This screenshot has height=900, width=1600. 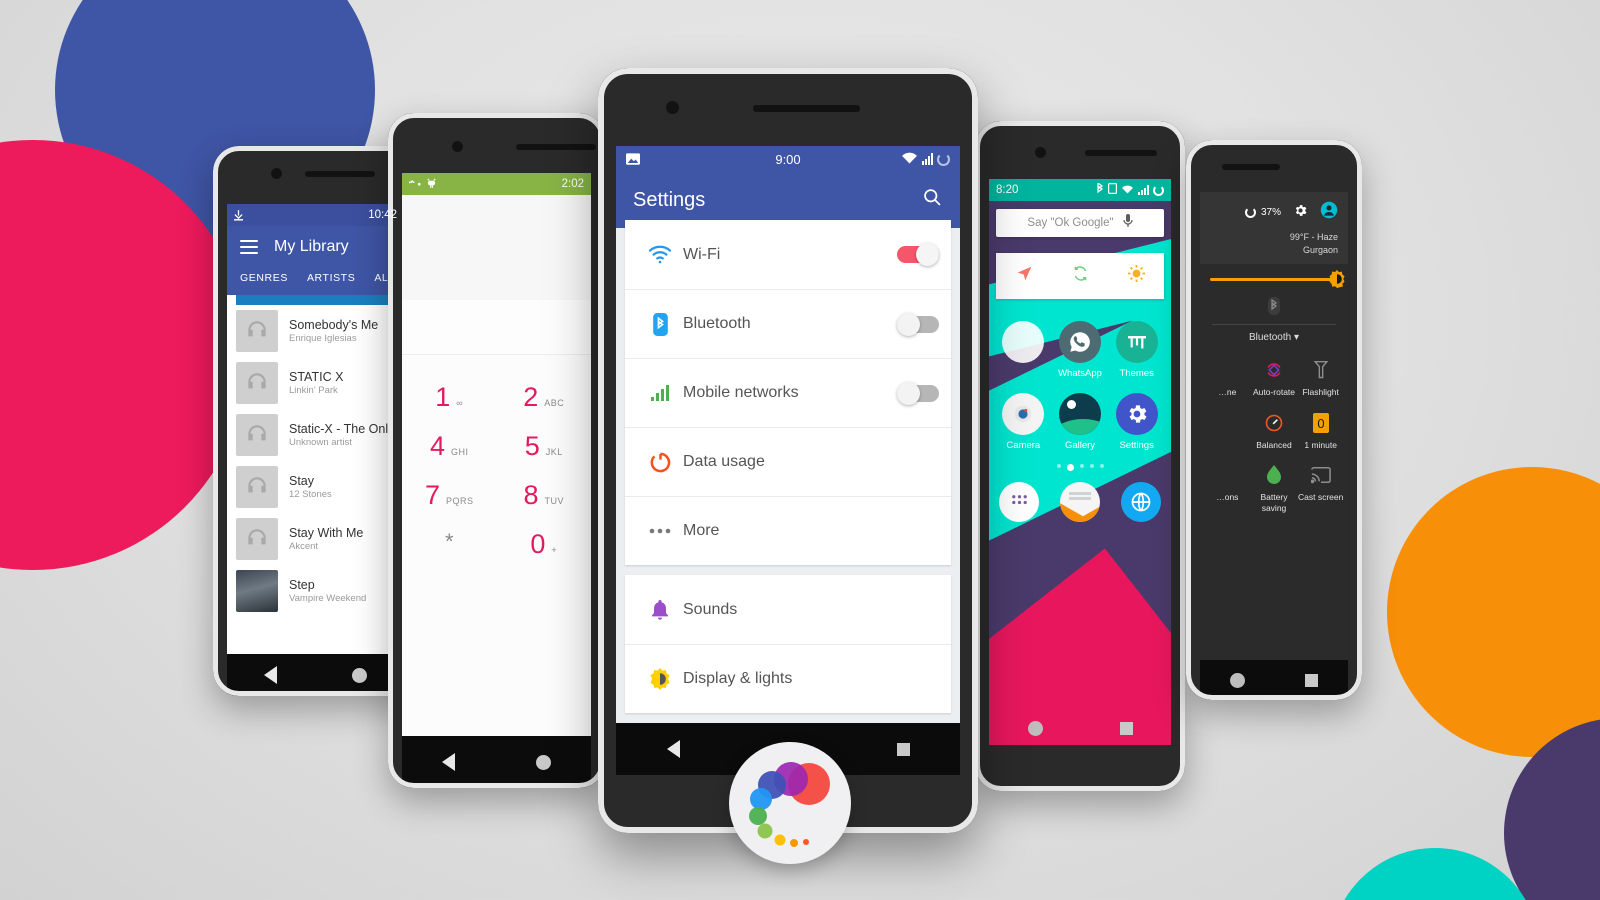 I want to click on dial-key-0: 0 +, so click(x=544, y=544).